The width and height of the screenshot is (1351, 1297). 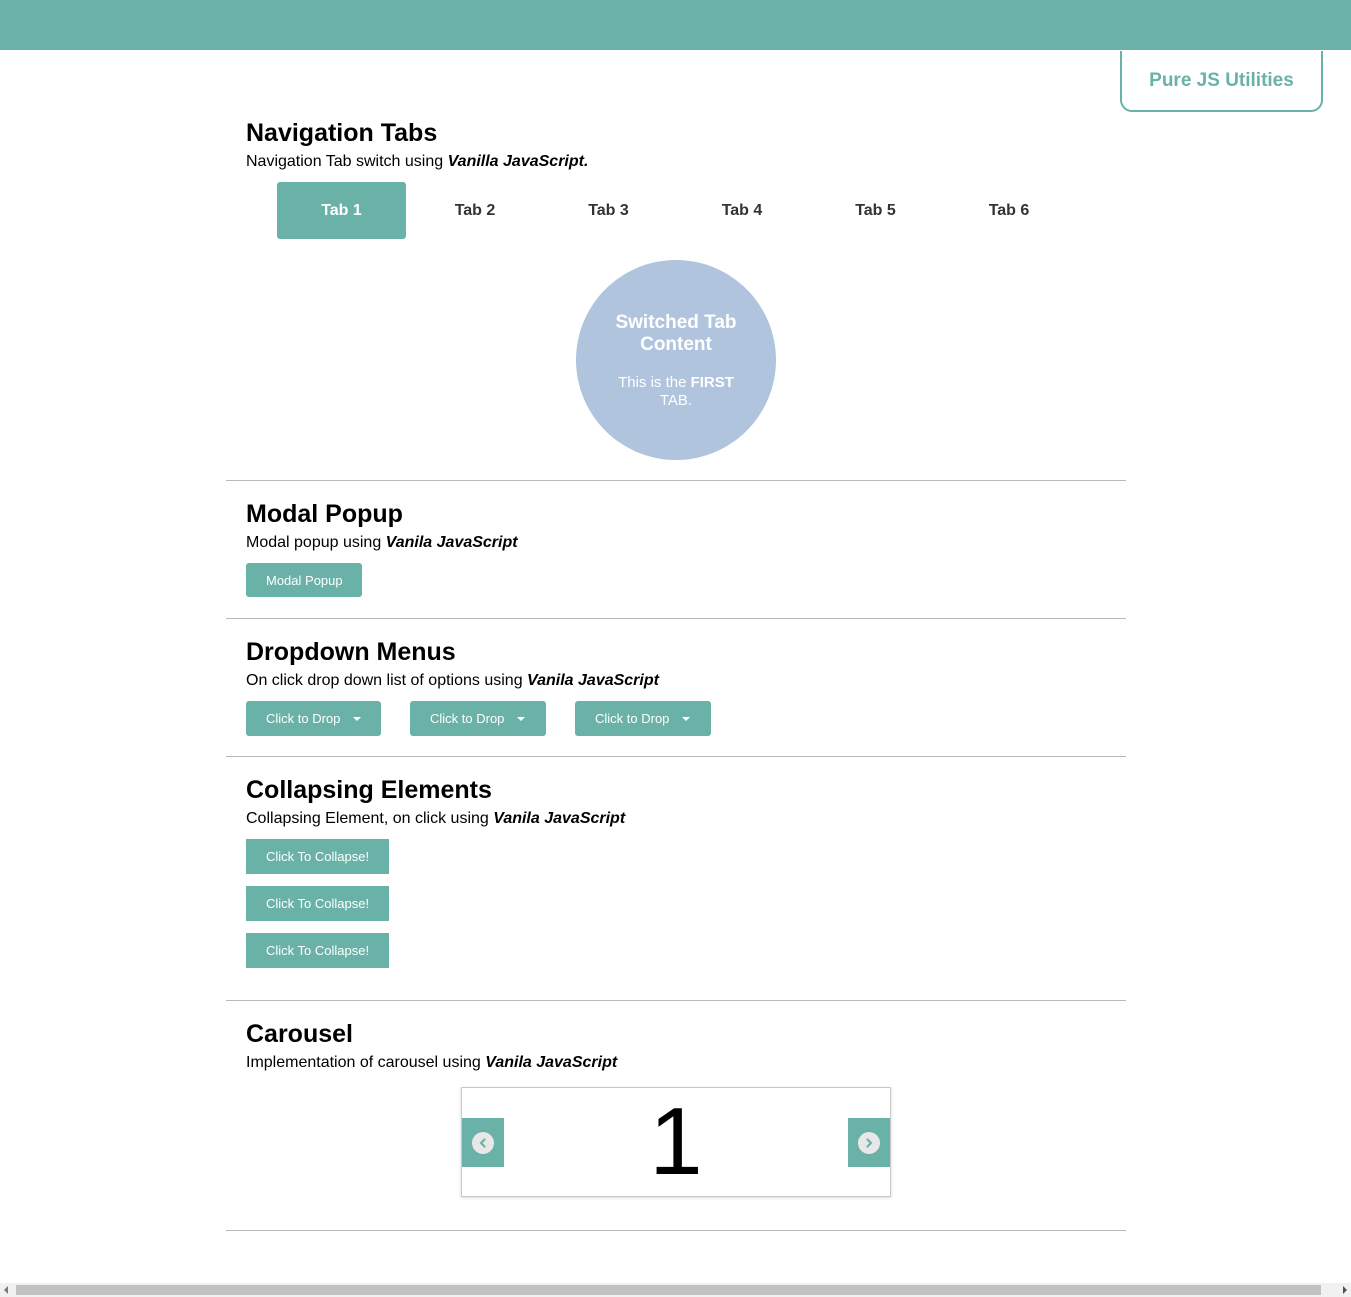 What do you see at coordinates (1221, 81) in the screenshot?
I see `brand-button: Pure JS Utilities` at bounding box center [1221, 81].